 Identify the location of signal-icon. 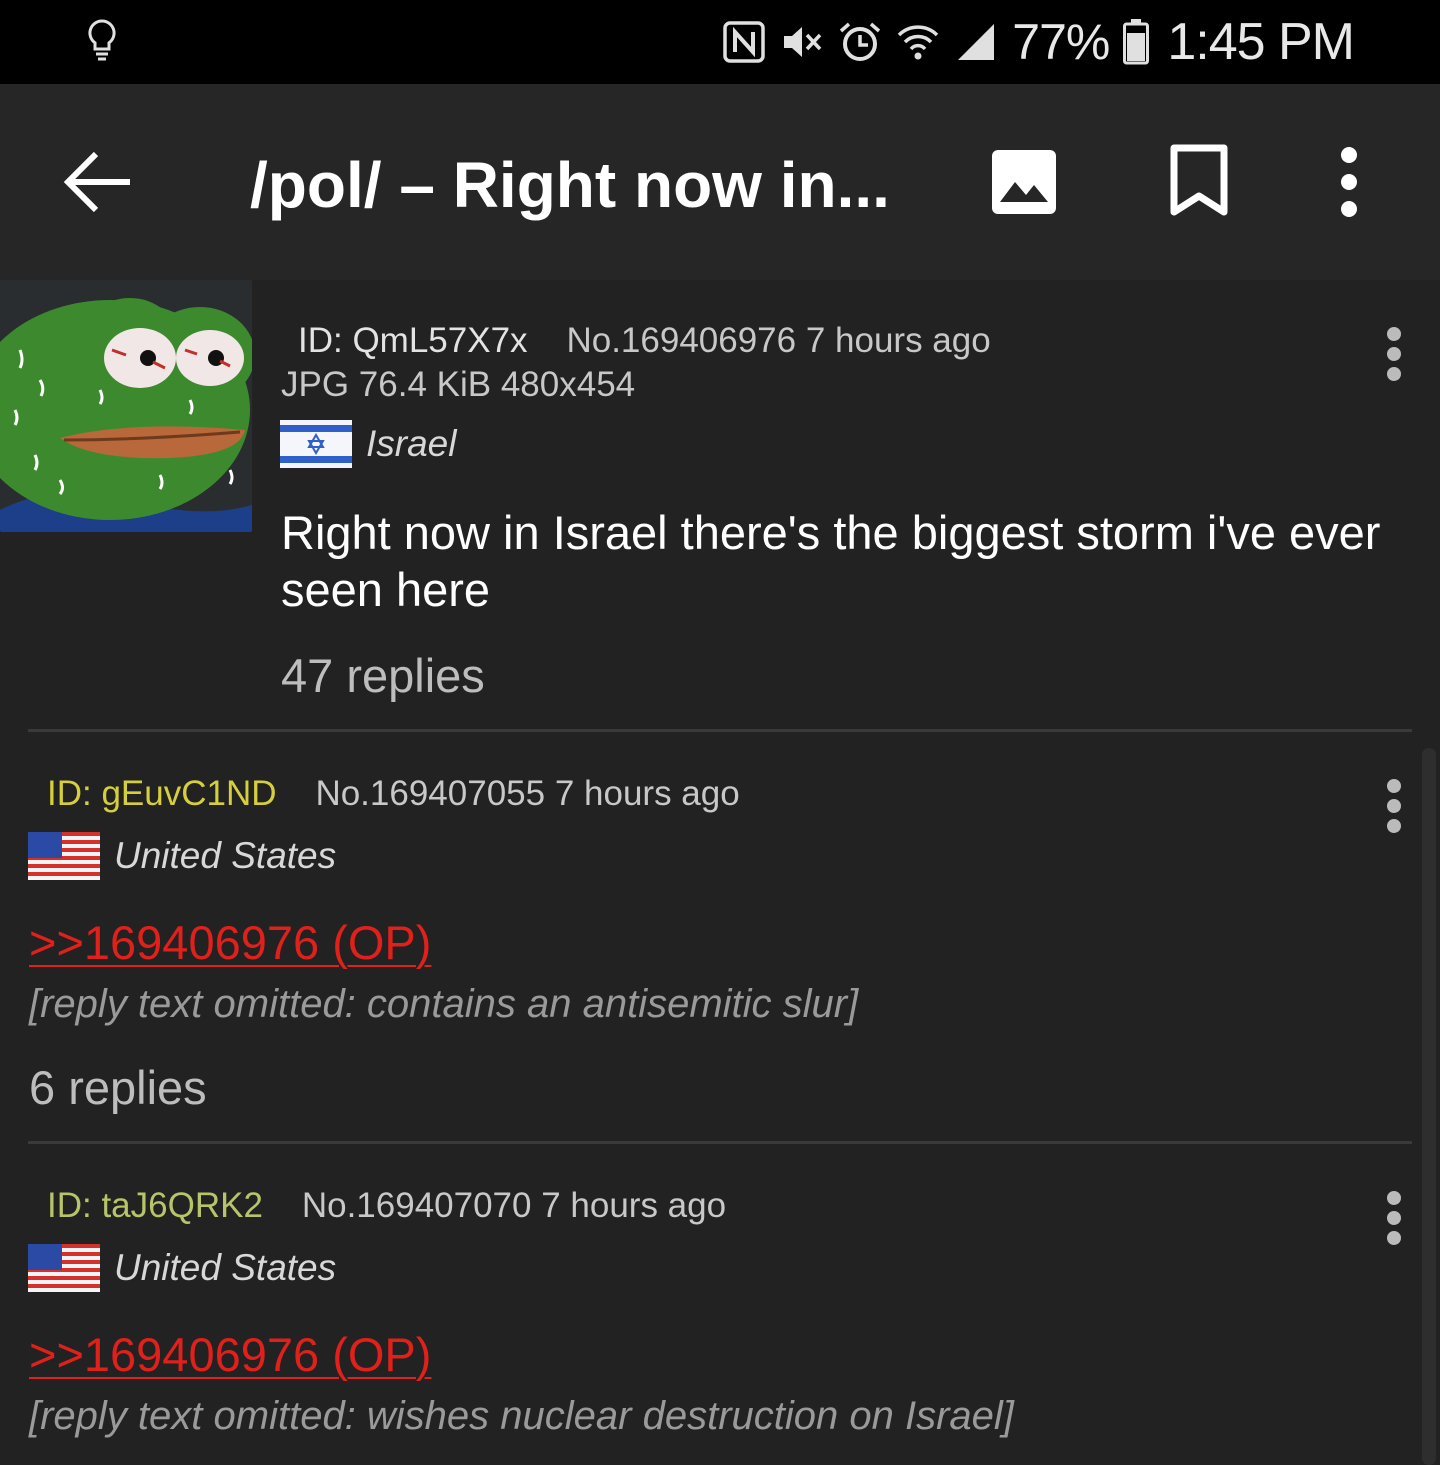
(976, 42).